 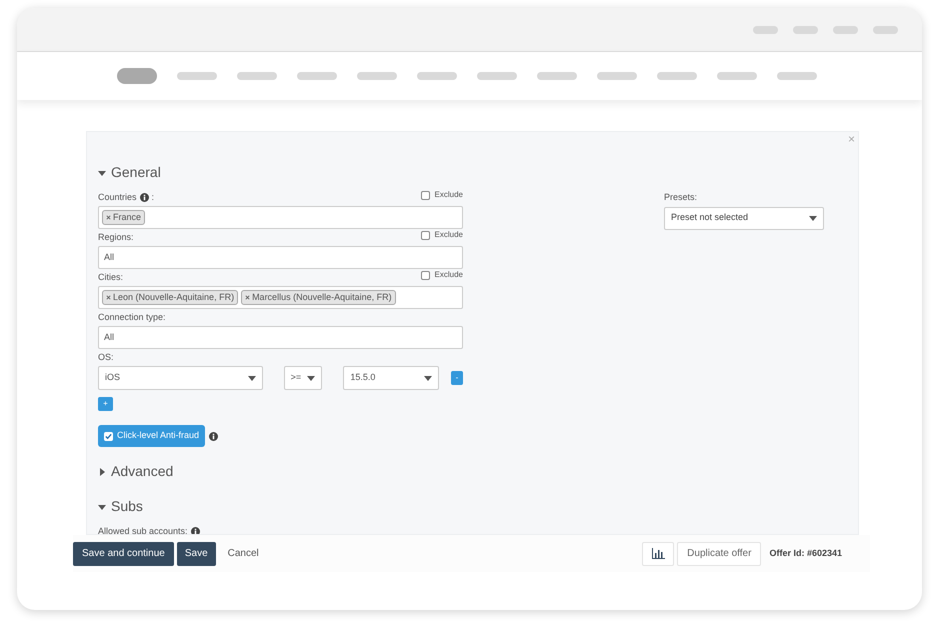 What do you see at coordinates (719, 554) in the screenshot?
I see `duplicate-offer-button: Duplicate offer` at bounding box center [719, 554].